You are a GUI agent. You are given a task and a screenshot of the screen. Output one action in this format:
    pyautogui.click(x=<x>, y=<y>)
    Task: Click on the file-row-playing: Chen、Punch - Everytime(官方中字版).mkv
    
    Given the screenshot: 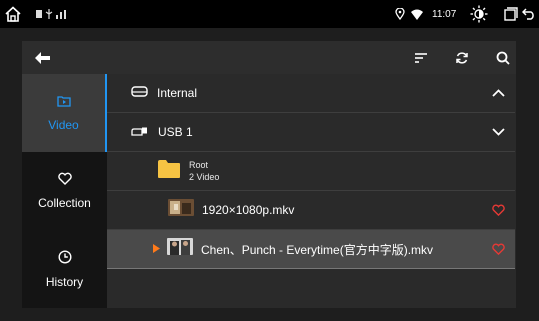 What is the action you would take?
    pyautogui.click(x=311, y=249)
    